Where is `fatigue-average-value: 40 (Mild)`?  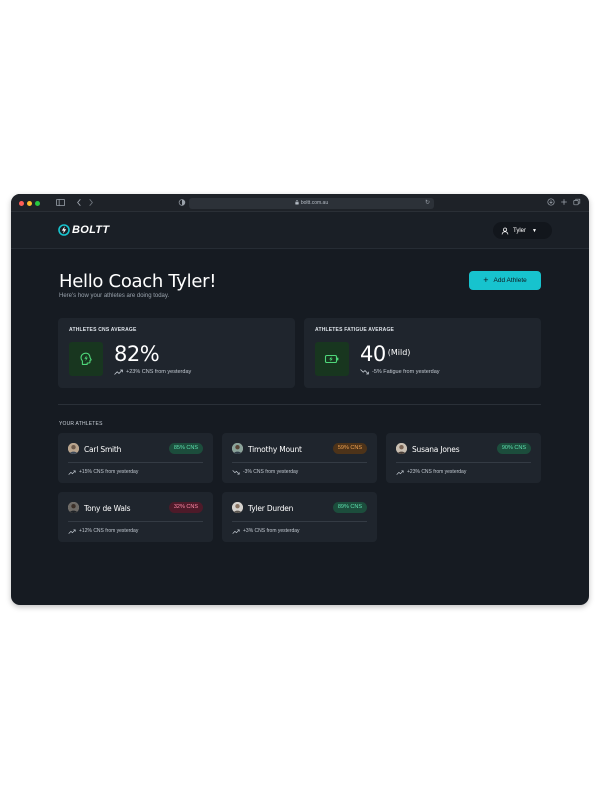
fatigue-average-value: 40 (Mild) is located at coordinates (385, 354).